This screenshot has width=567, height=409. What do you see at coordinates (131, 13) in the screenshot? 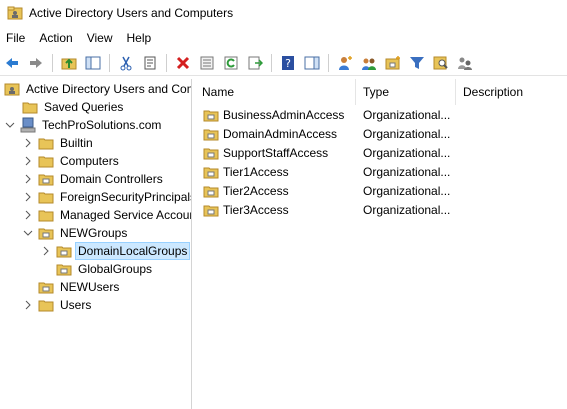
I see `window-title: Active Directory Users and Computers` at bounding box center [131, 13].